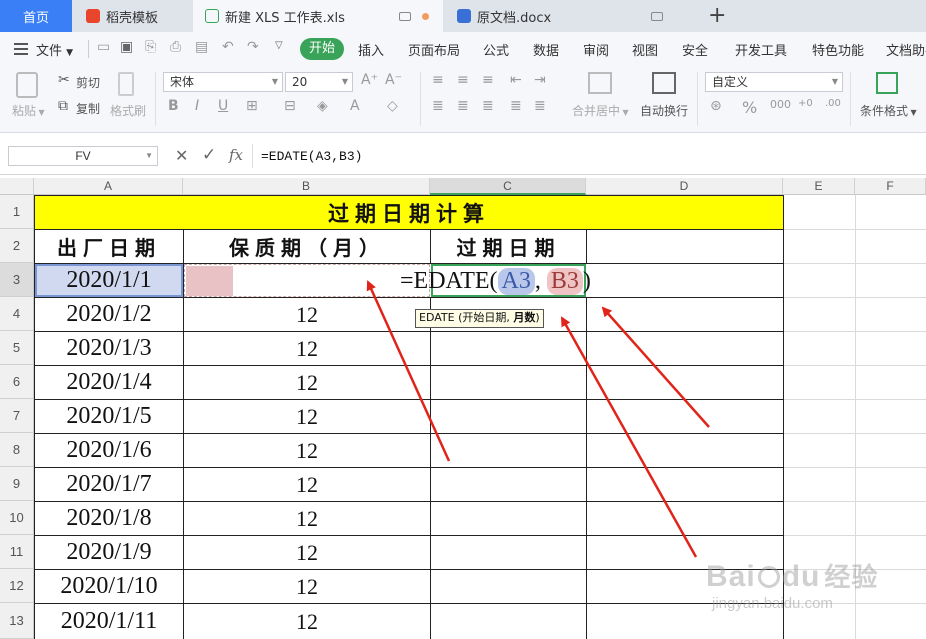  I want to click on merge-center-button: 合并居中 ▼, so click(600, 110).